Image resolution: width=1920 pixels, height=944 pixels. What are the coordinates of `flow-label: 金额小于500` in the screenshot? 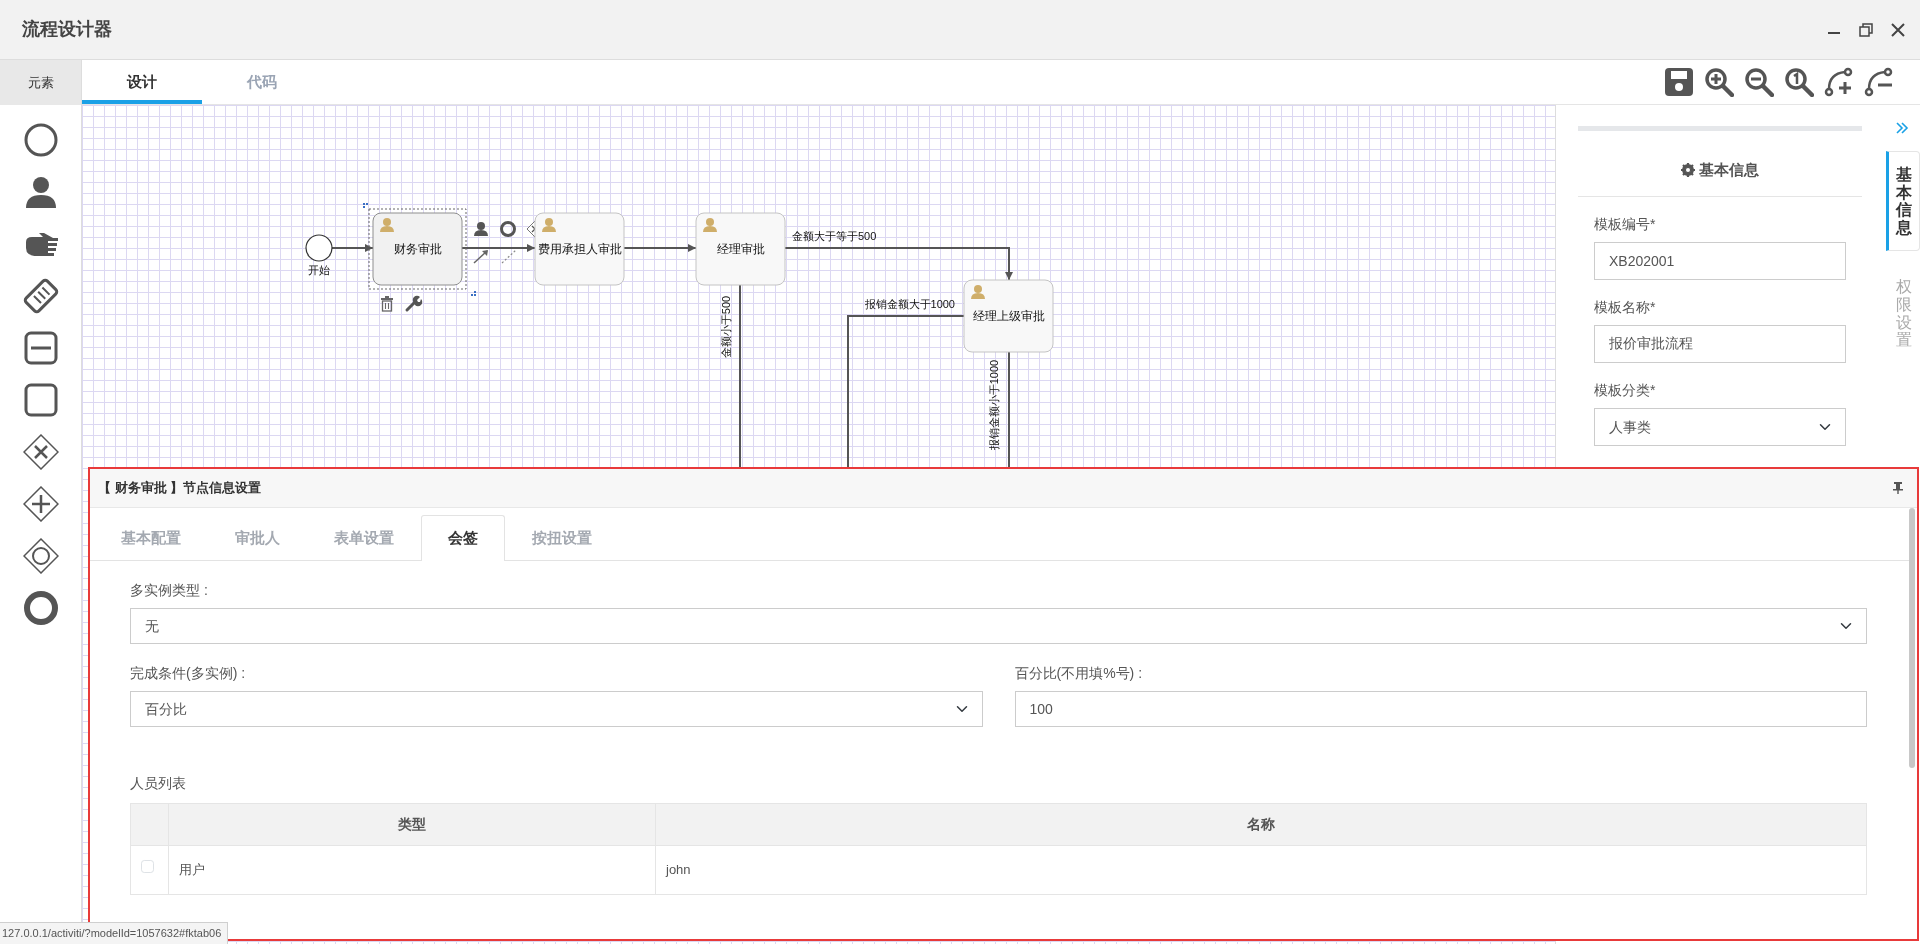 It's located at (726, 327).